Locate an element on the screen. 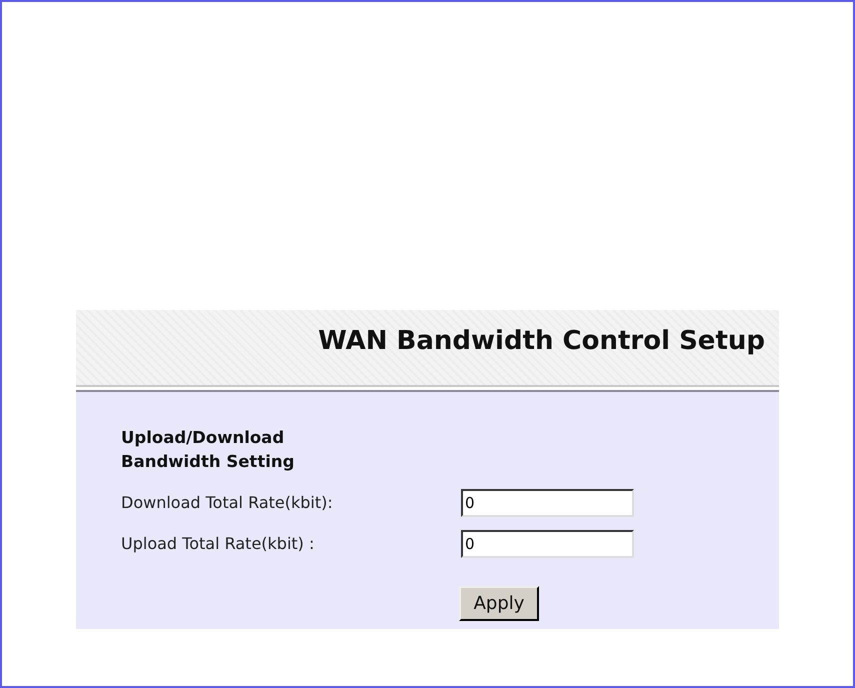  field-label: Download Total Rate(kbit): is located at coordinates (227, 502).